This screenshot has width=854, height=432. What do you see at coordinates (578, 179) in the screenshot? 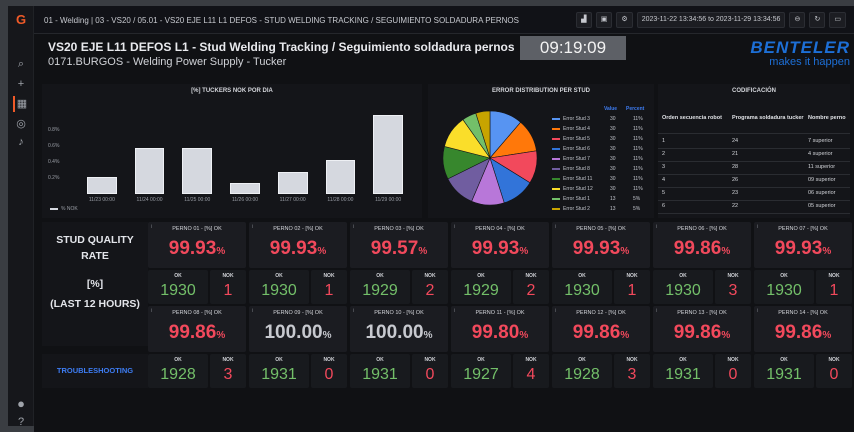
I see `legend-label: Error Stud 11` at bounding box center [578, 179].